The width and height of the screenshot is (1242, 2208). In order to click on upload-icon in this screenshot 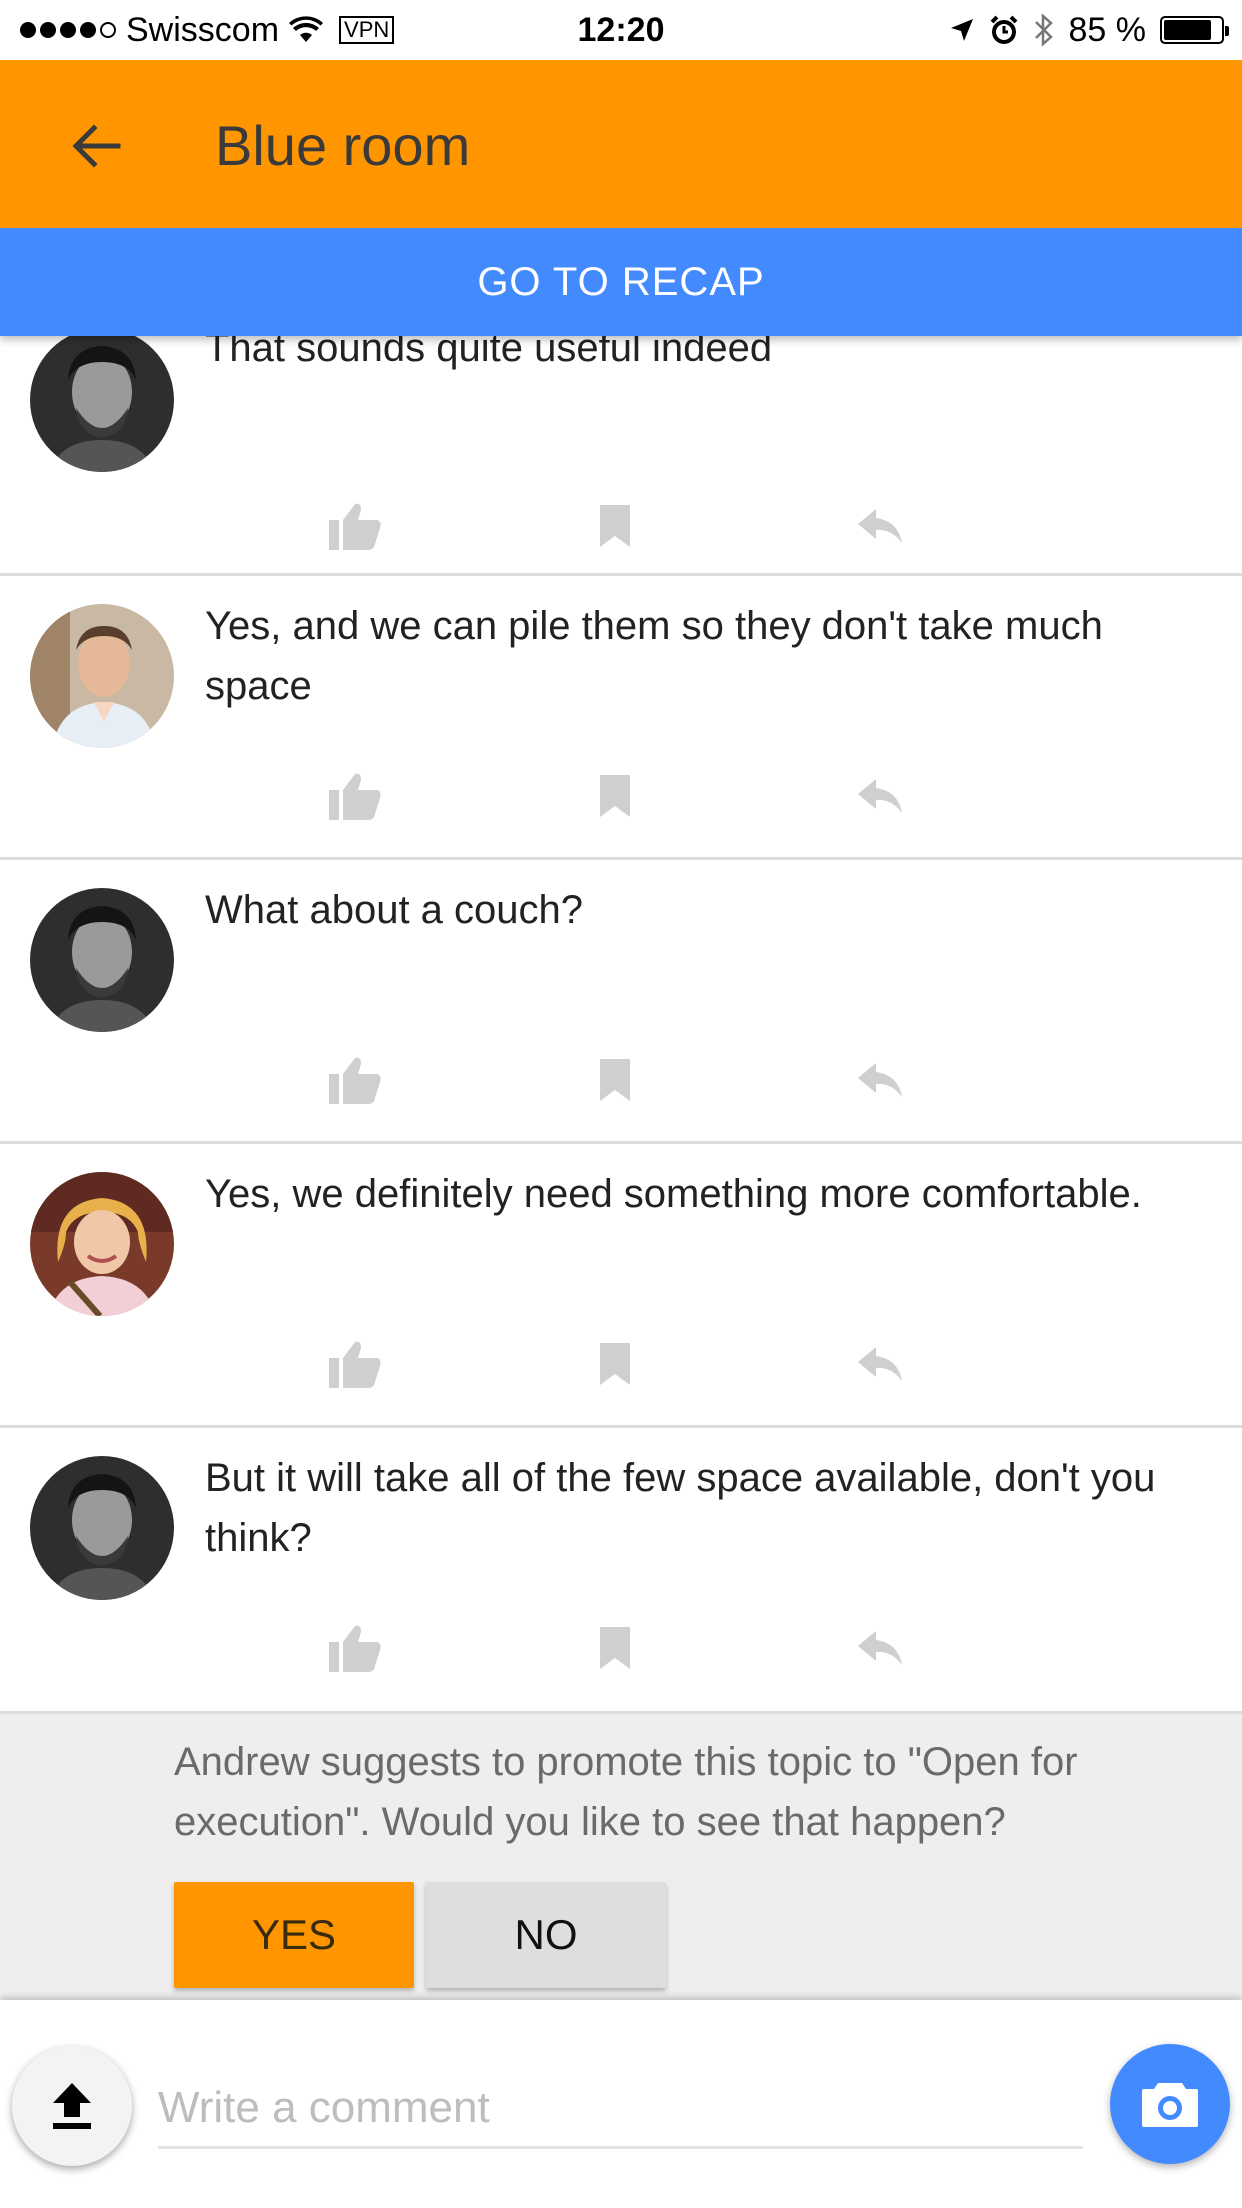, I will do `click(72, 2106)`.